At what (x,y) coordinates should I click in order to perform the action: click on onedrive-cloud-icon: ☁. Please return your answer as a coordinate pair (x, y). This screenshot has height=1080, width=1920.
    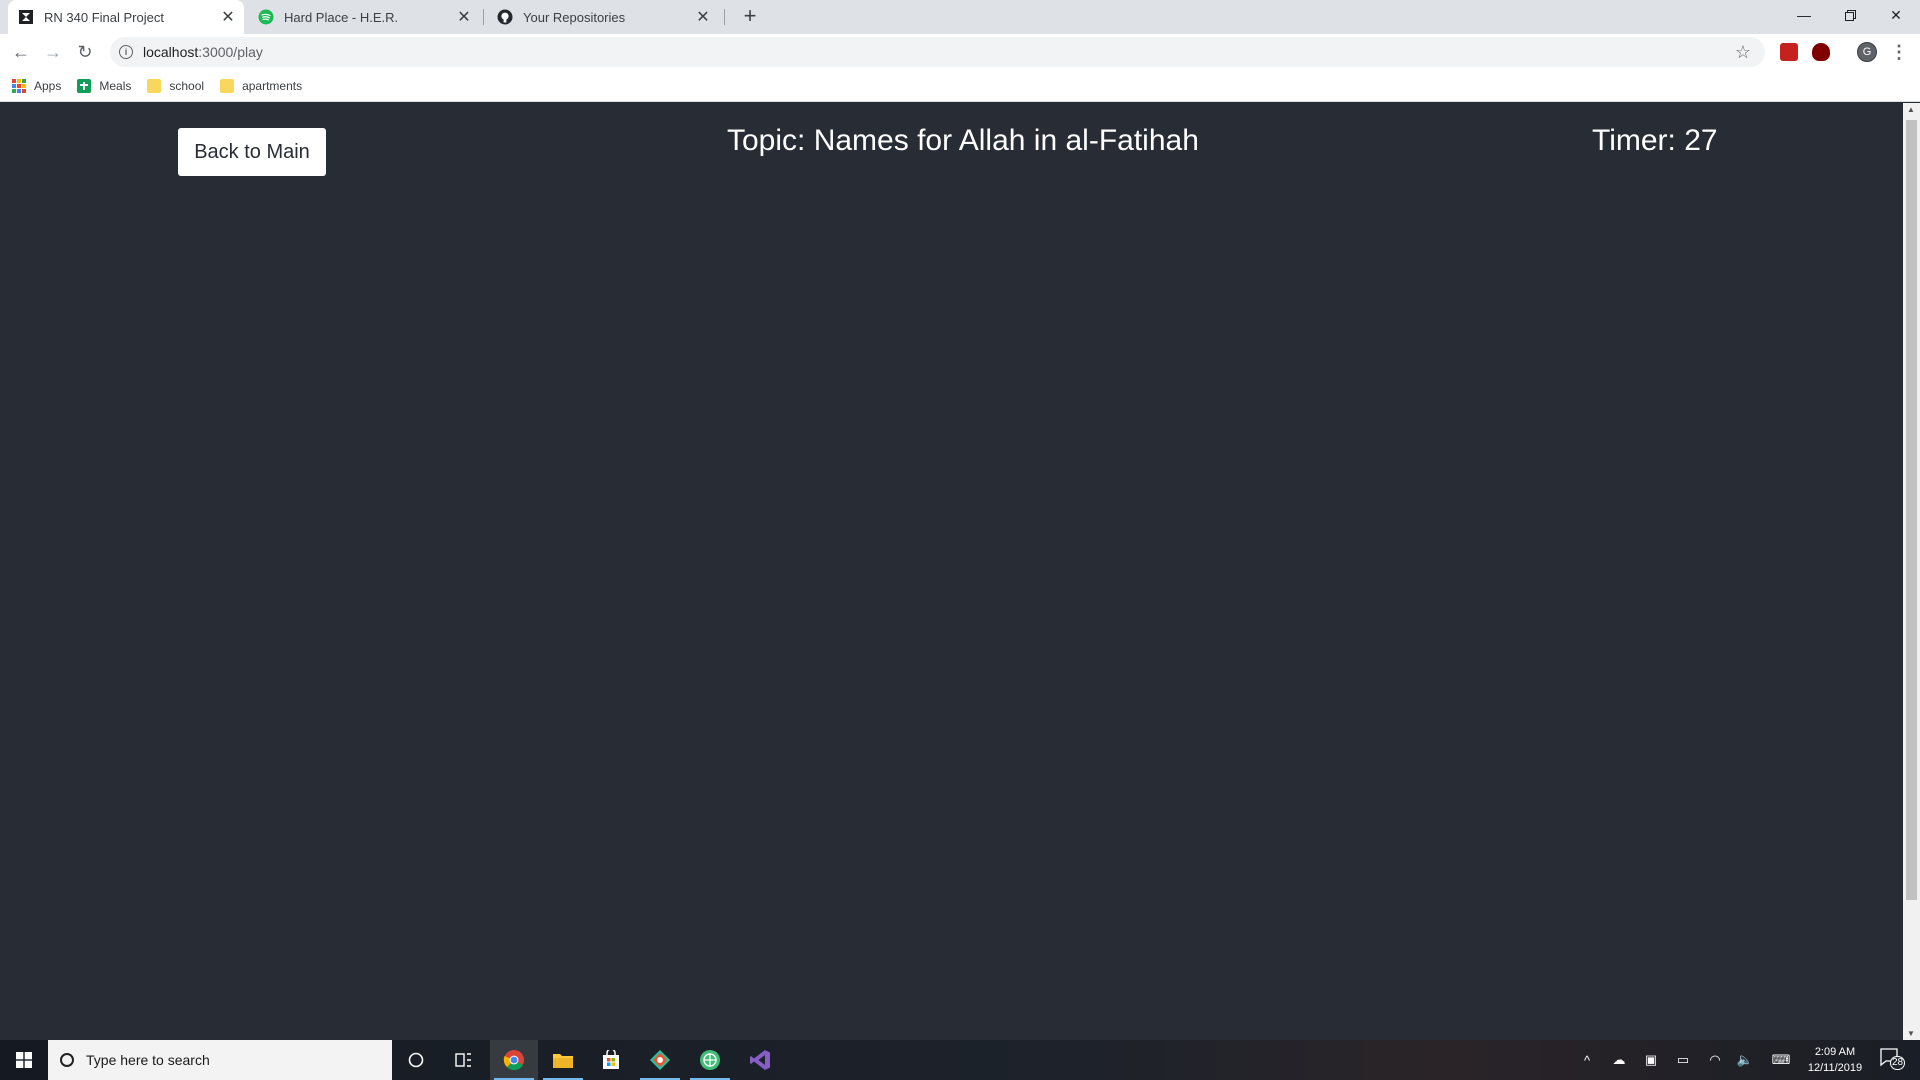
    Looking at the image, I should click on (1619, 1060).